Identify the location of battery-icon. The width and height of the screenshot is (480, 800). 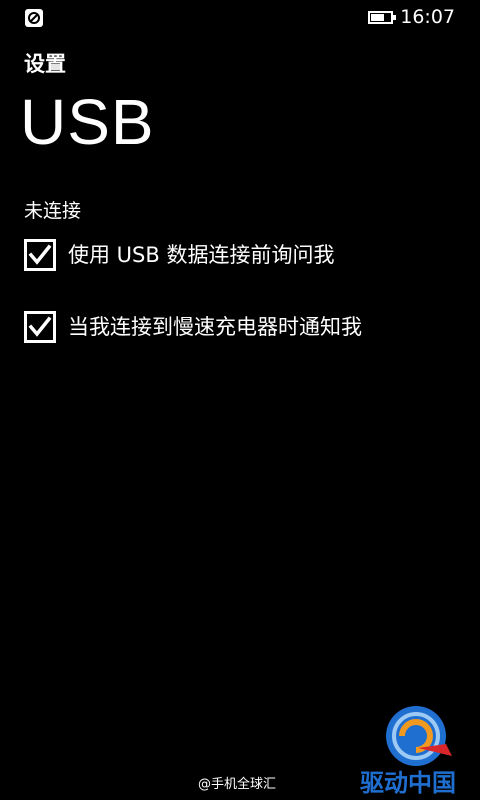
(383, 17).